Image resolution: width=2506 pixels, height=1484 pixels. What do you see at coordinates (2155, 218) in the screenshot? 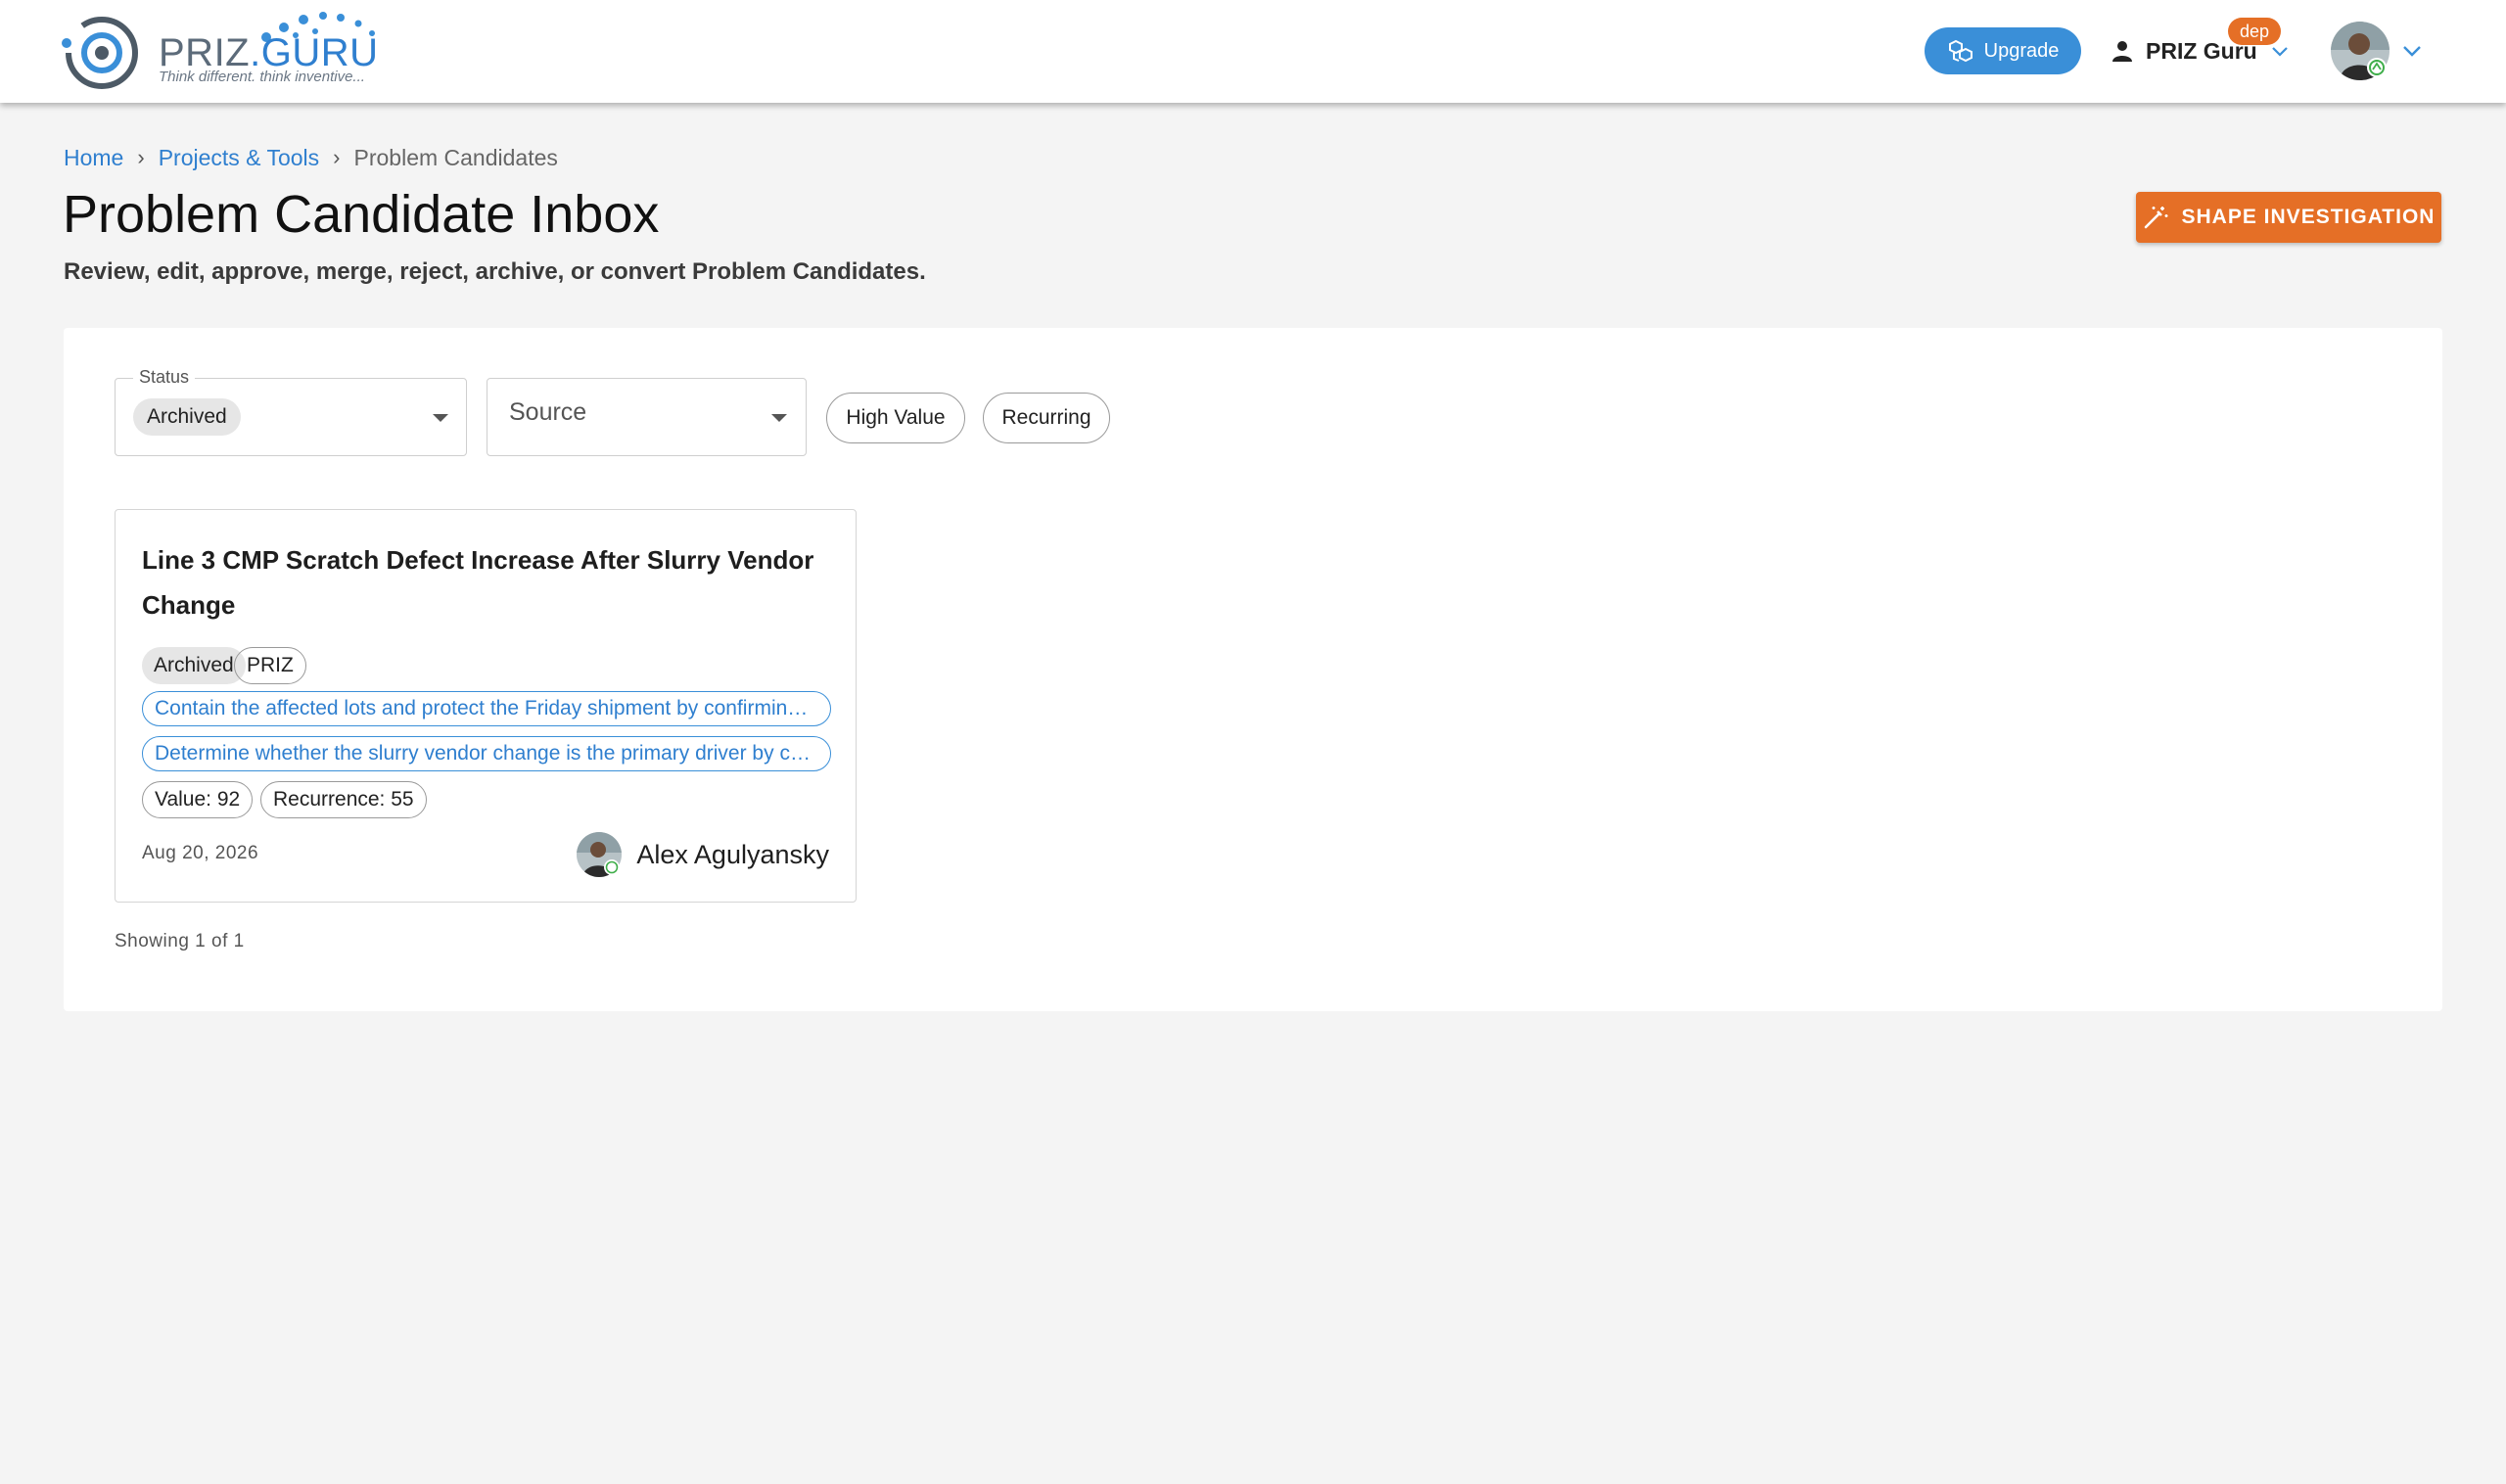
I see `magic-wand-icon` at bounding box center [2155, 218].